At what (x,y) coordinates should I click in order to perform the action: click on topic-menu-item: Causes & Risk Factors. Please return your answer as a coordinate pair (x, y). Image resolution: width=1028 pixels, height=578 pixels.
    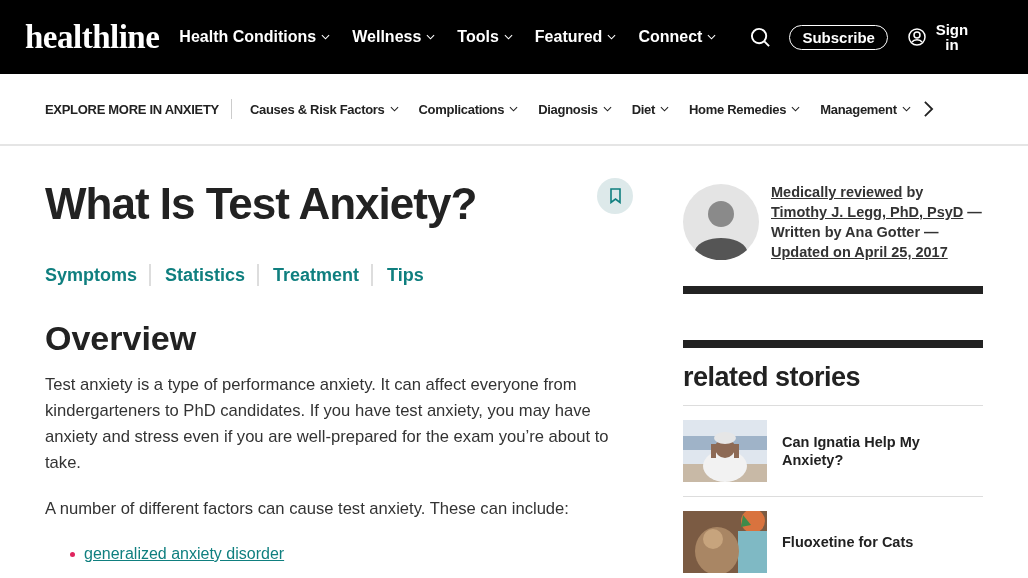
    Looking at the image, I should click on (324, 109).